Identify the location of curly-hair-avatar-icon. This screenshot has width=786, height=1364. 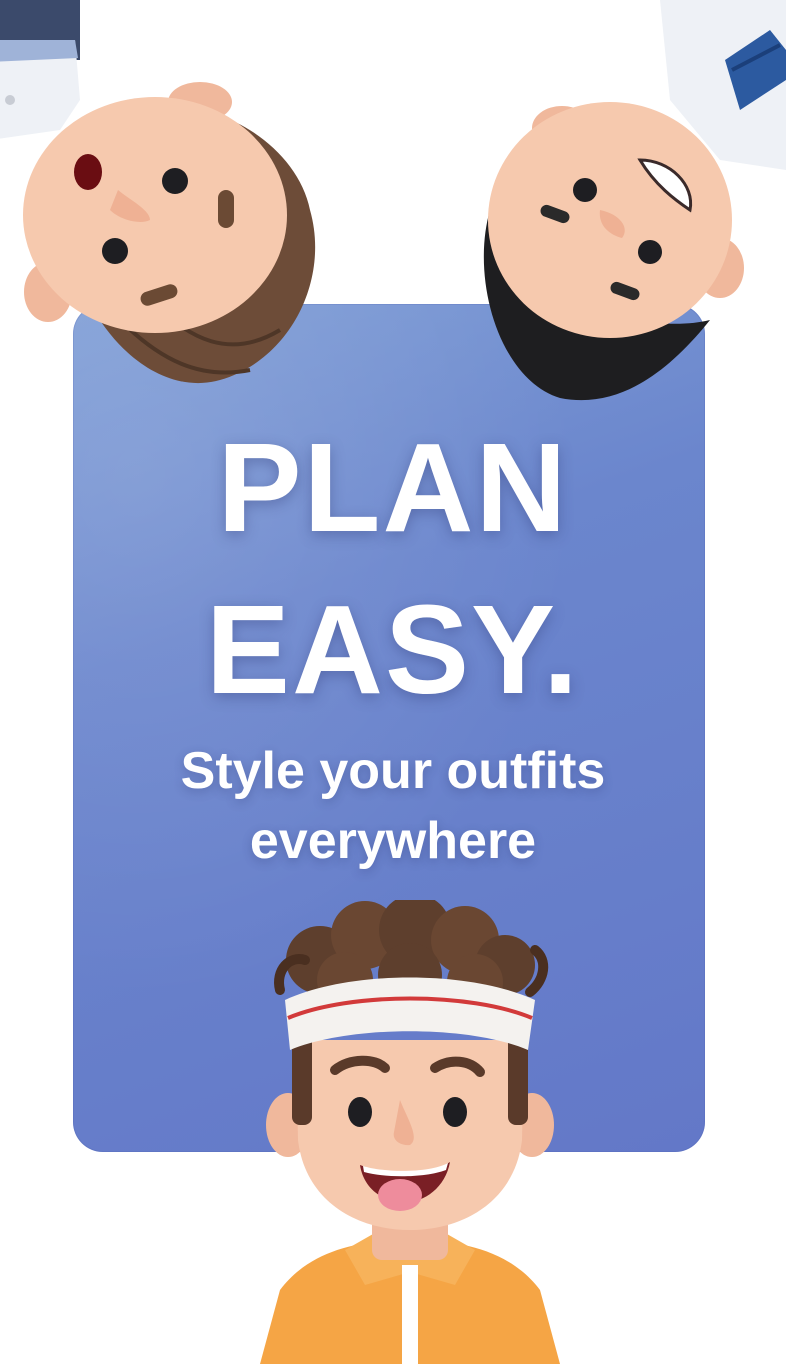
(410, 1132).